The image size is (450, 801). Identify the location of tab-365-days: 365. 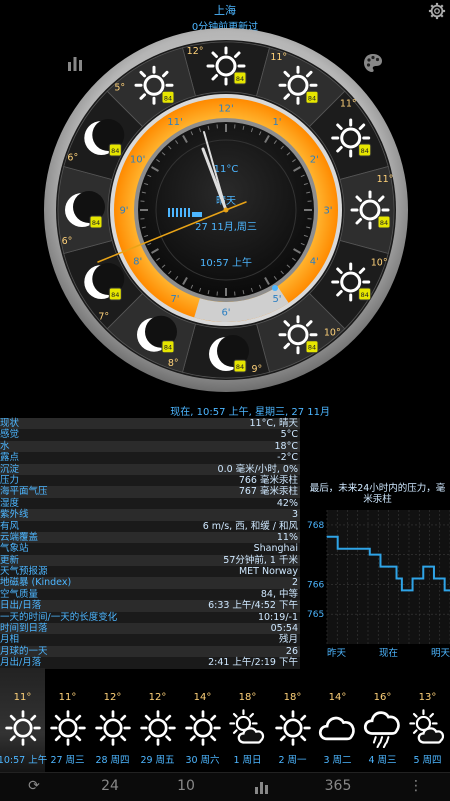
(338, 786).